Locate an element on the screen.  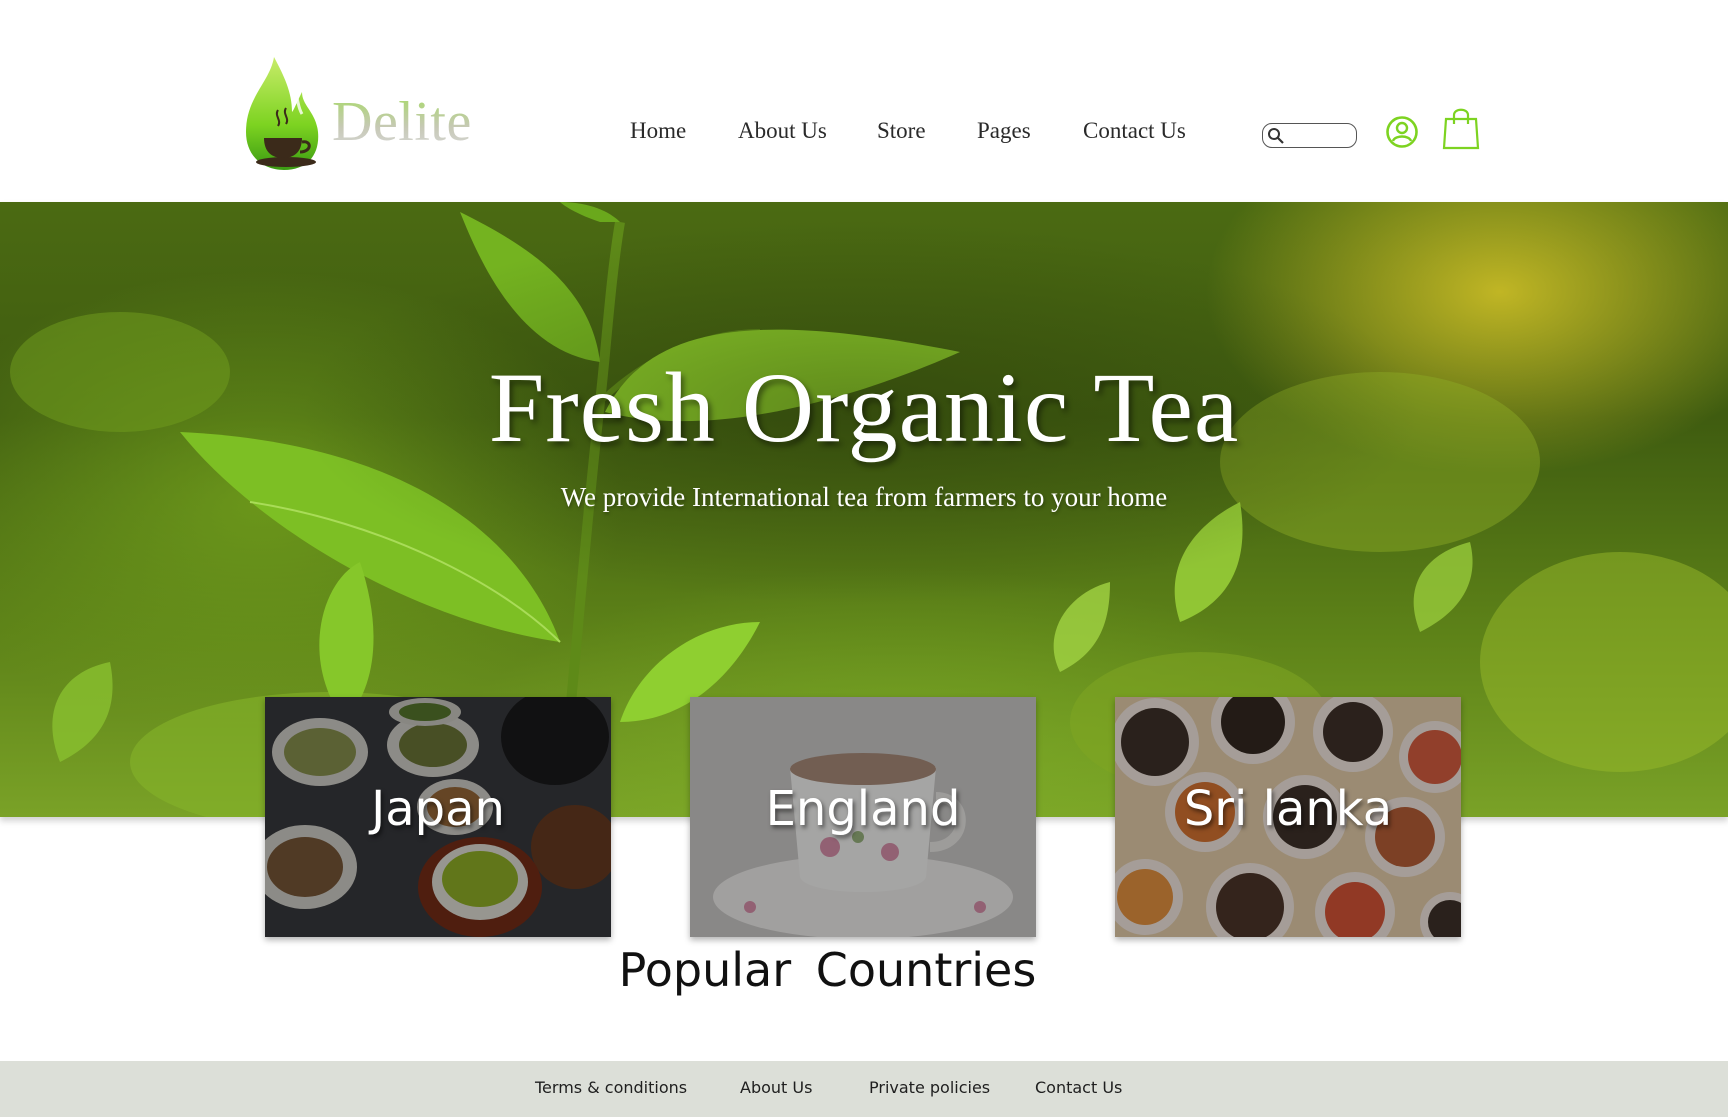
search-input is located at coordinates (1309, 135).